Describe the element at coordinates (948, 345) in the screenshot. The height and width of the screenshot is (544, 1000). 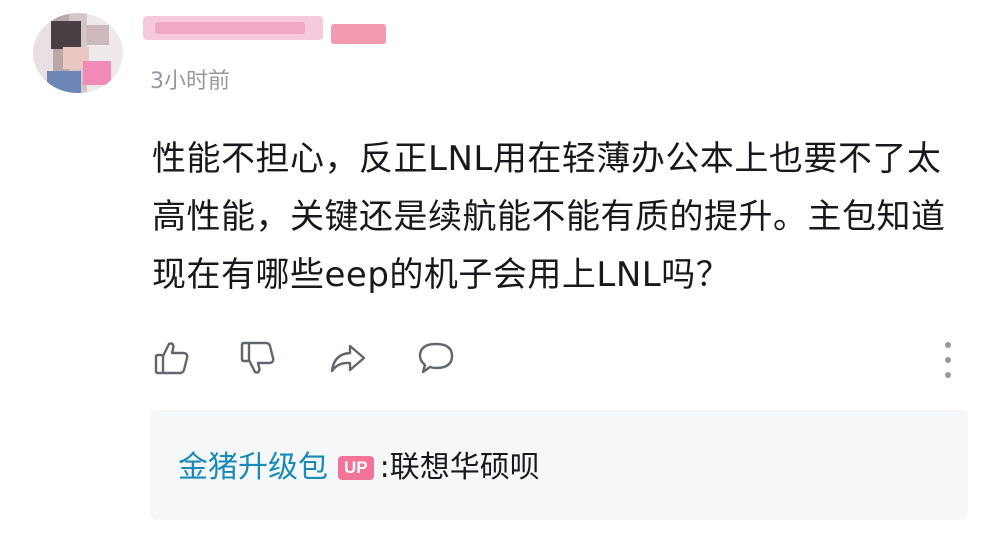
I see `more-icon` at that location.